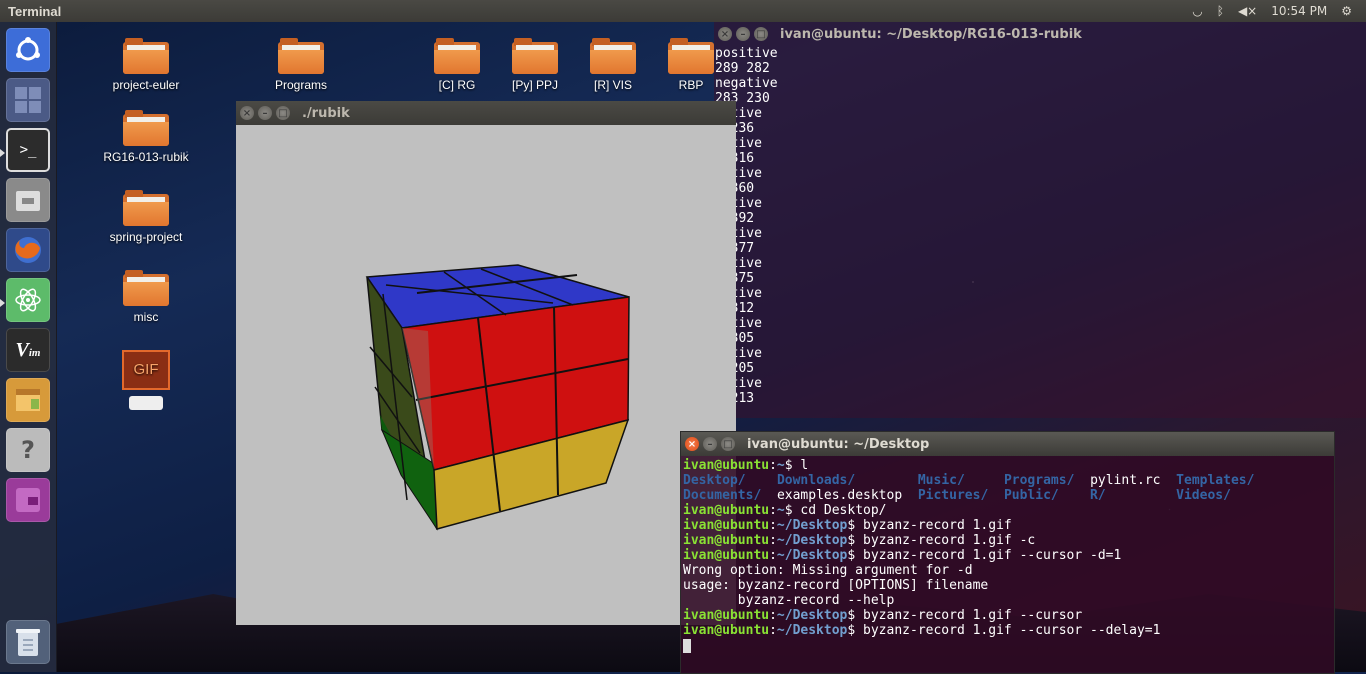 The width and height of the screenshot is (1366, 674). I want to click on terminal-line: 1 312, so click(735, 308).